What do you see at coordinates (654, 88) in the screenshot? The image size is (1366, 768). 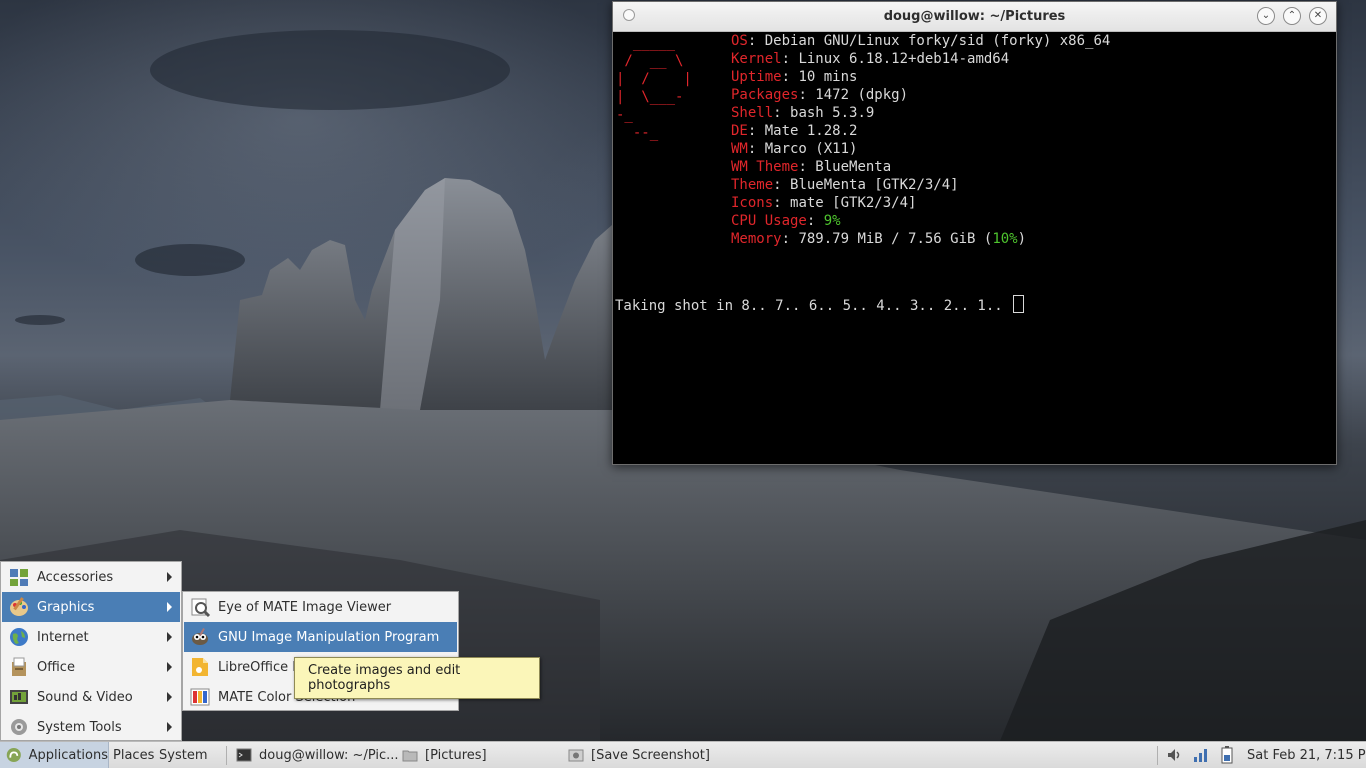 I see `debian-logo-ascii: _____ / __ \ | / | | \___- -_ --_` at bounding box center [654, 88].